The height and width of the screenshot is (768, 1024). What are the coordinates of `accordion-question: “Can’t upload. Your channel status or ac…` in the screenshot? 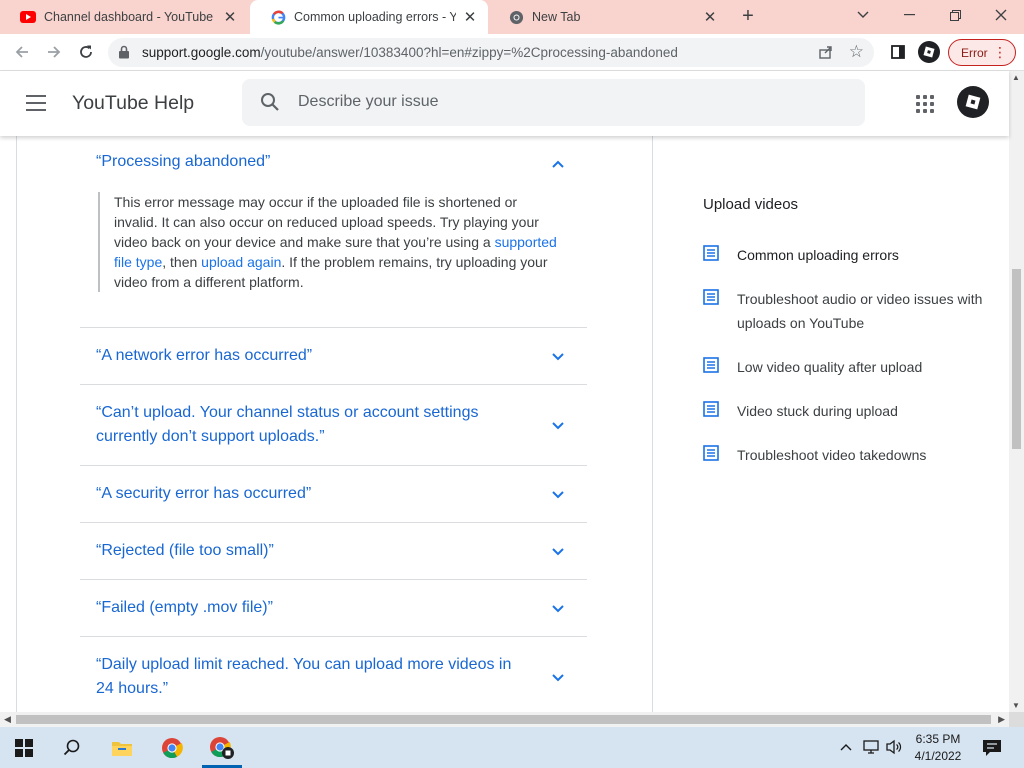 It's located at (311, 425).